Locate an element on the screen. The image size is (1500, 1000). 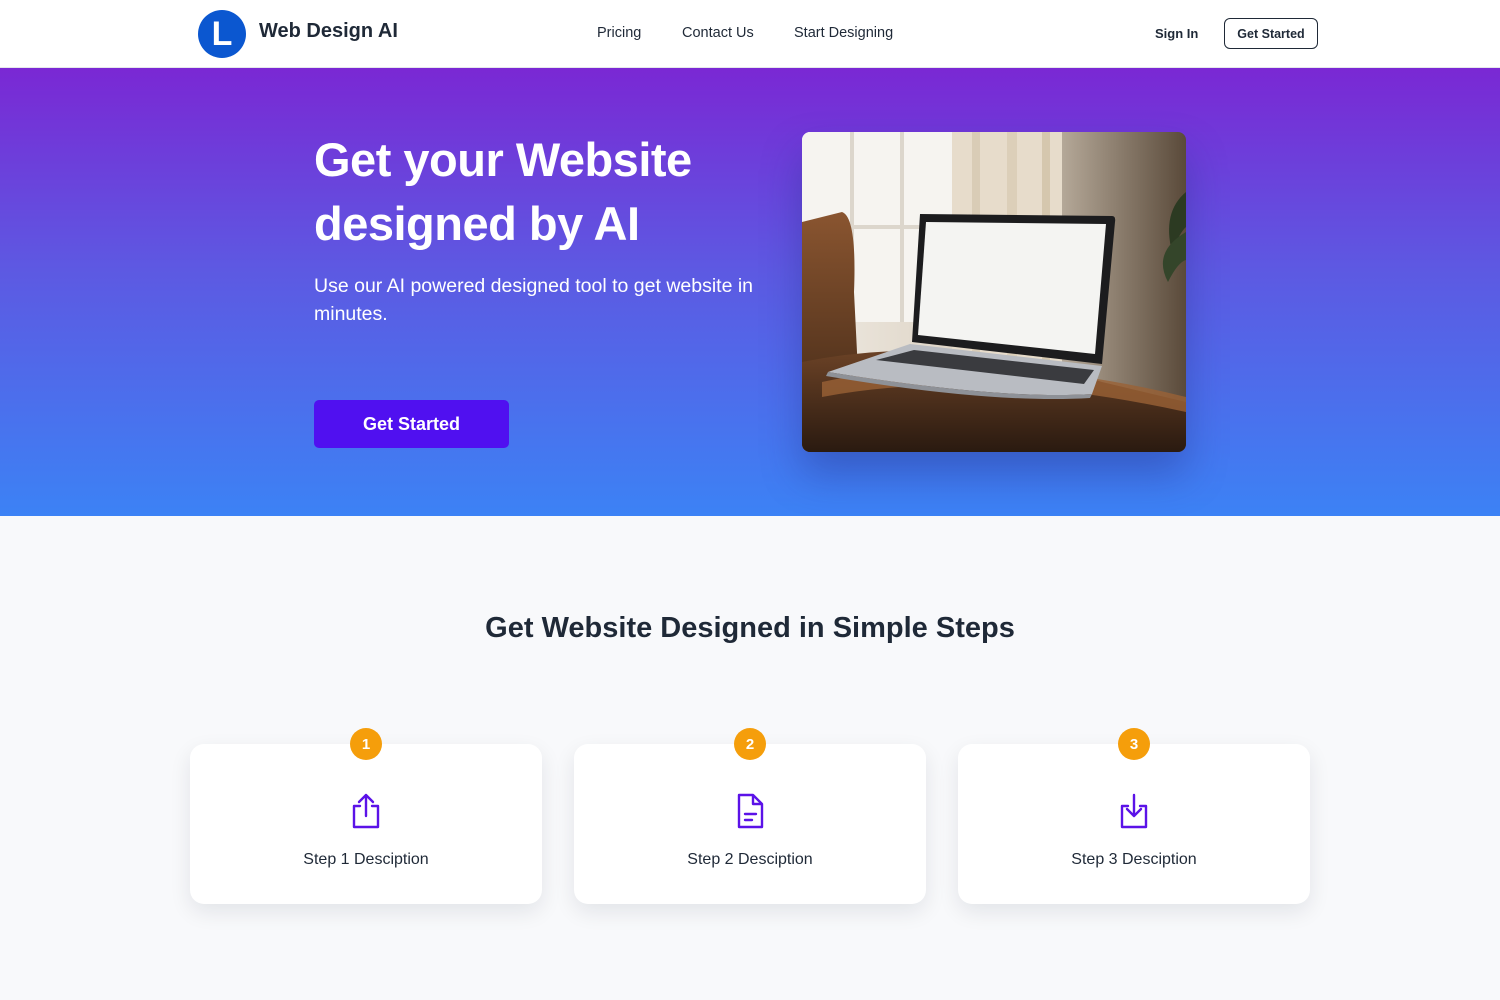
nav-pricing: Pricing is located at coordinates (619, 33).